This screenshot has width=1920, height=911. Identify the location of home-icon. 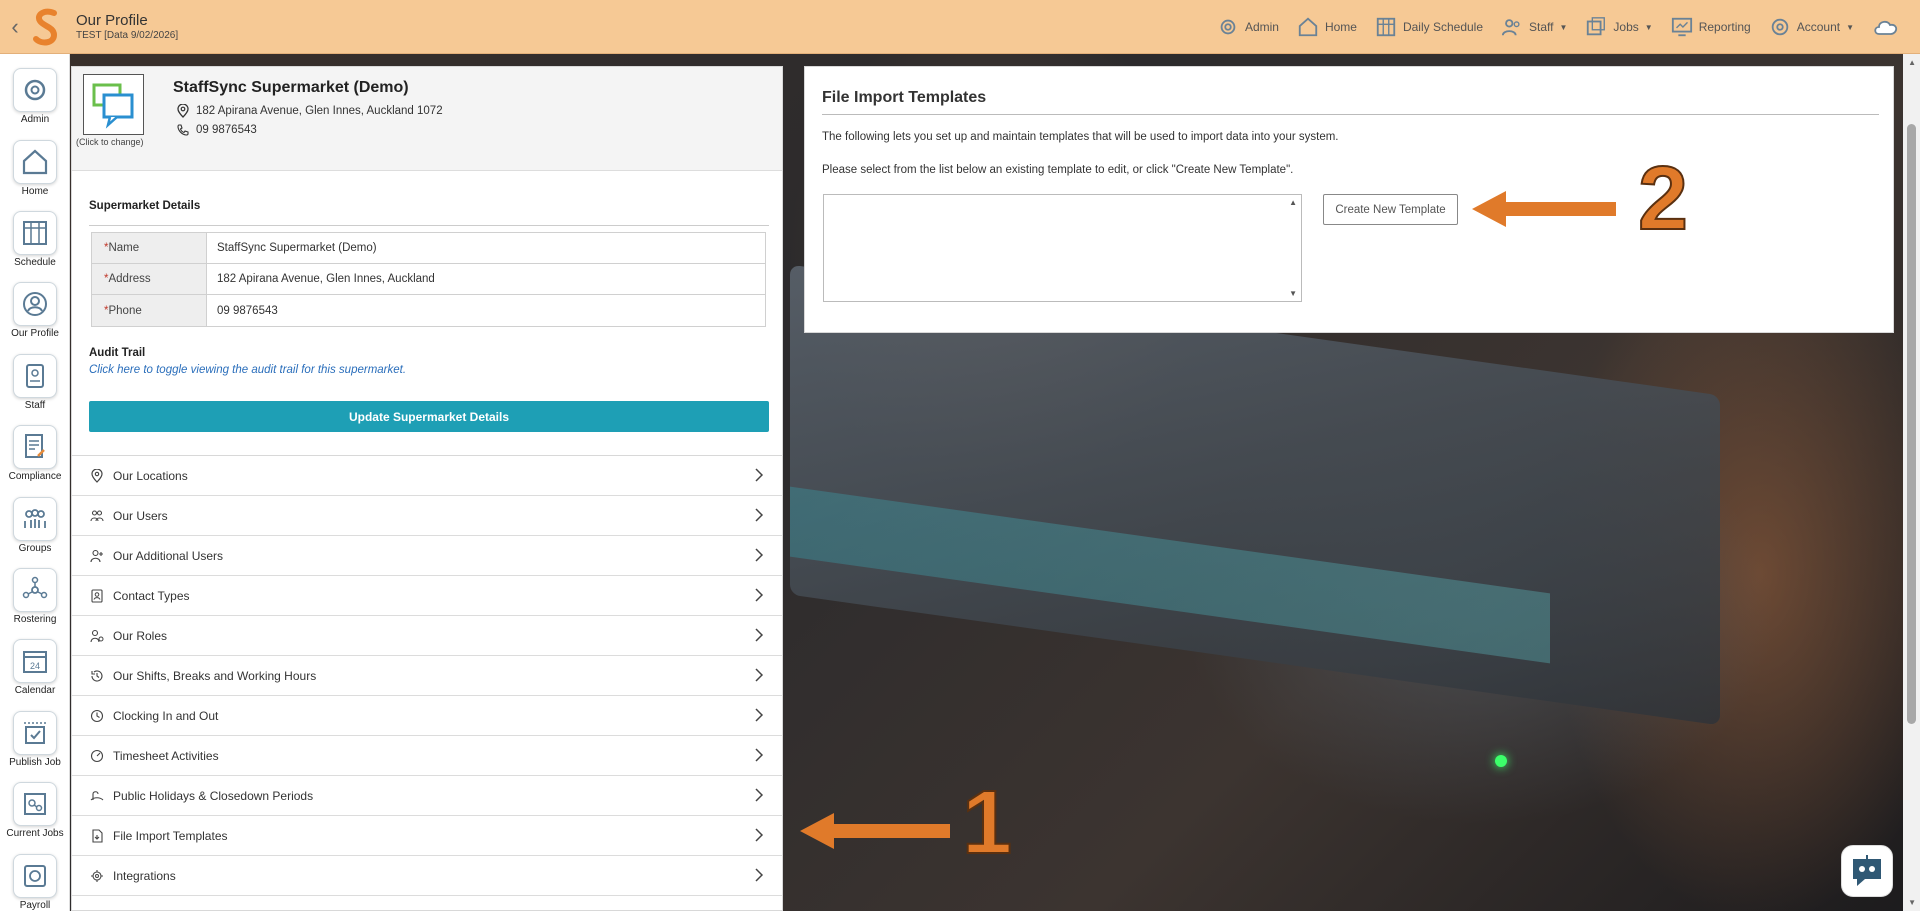
(35, 162).